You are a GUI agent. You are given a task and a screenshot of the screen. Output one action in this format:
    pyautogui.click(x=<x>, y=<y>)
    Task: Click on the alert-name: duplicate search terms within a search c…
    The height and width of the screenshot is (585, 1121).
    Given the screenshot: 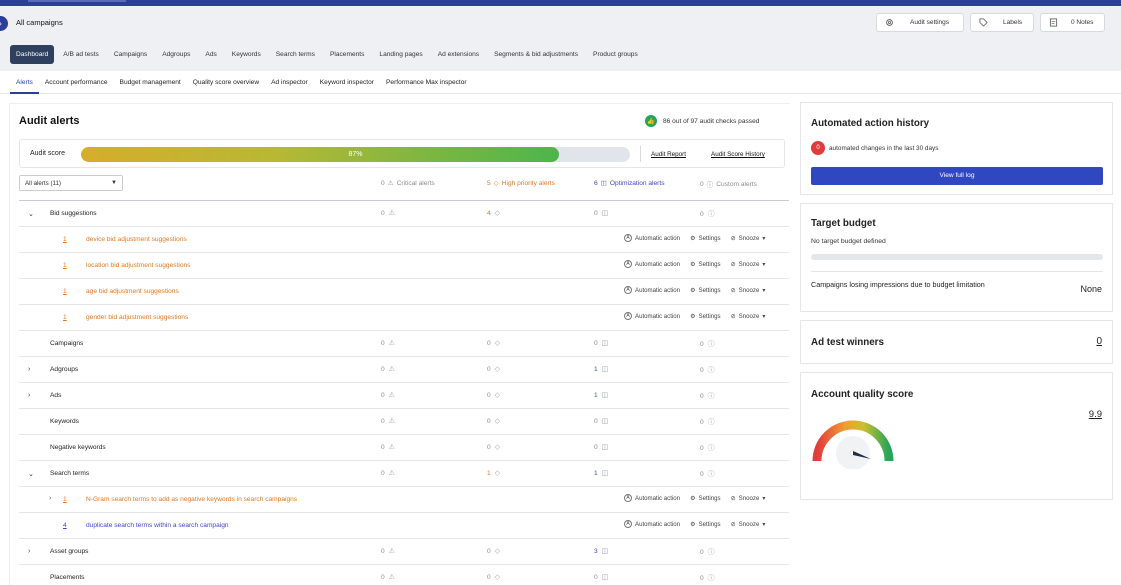 What is the action you would take?
    pyautogui.click(x=157, y=525)
    